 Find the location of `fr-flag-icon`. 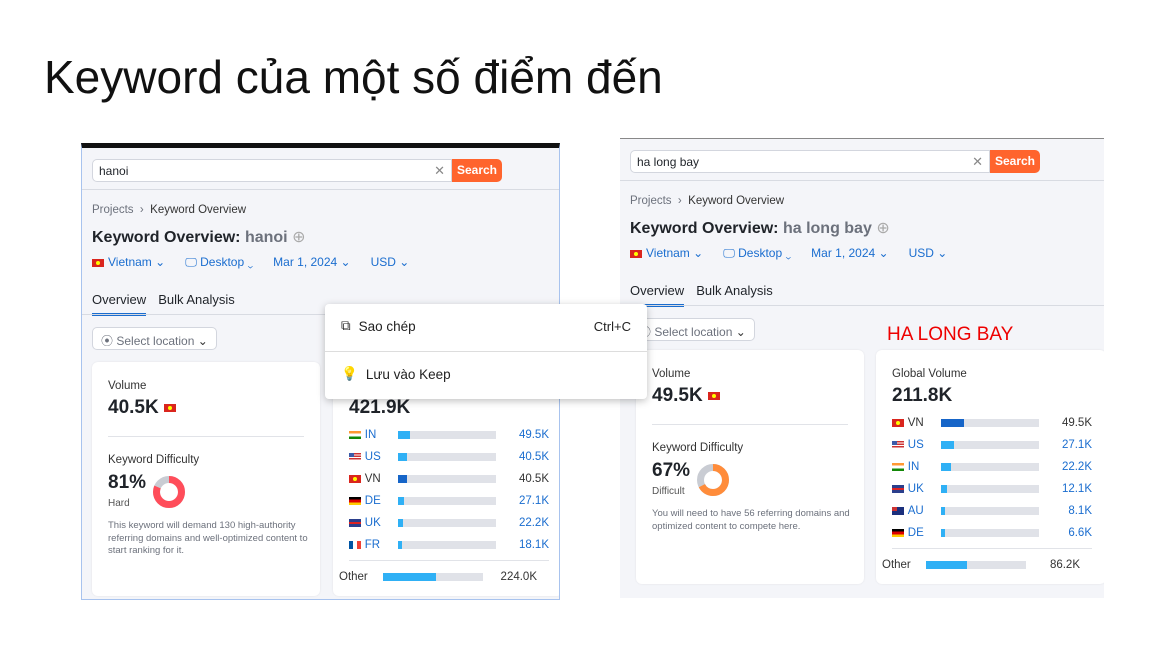

fr-flag-icon is located at coordinates (355, 545).